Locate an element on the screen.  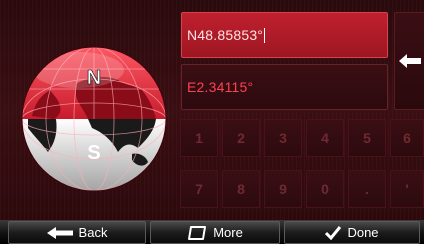
key-1: 1 is located at coordinates (199, 138).